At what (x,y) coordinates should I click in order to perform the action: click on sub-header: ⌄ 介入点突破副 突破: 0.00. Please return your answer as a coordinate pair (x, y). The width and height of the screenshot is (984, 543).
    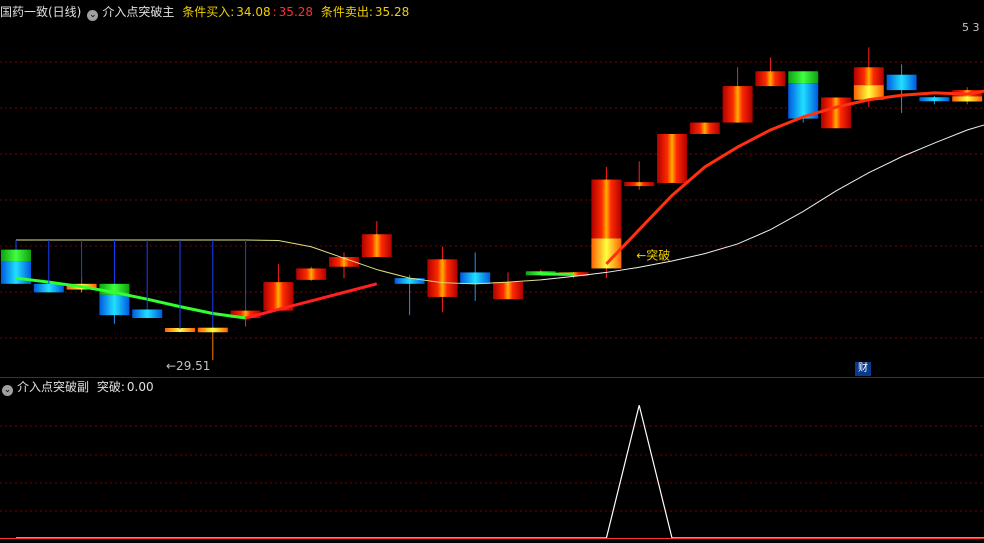
    Looking at the image, I should click on (79, 387).